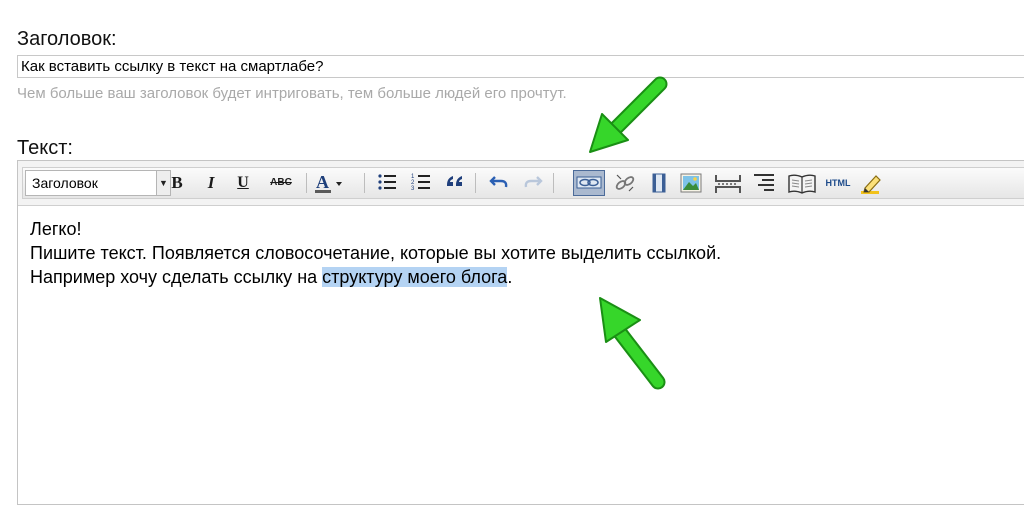 The image size is (1024, 505). Describe the element at coordinates (499, 183) in the screenshot. I see `undo-icon` at that location.